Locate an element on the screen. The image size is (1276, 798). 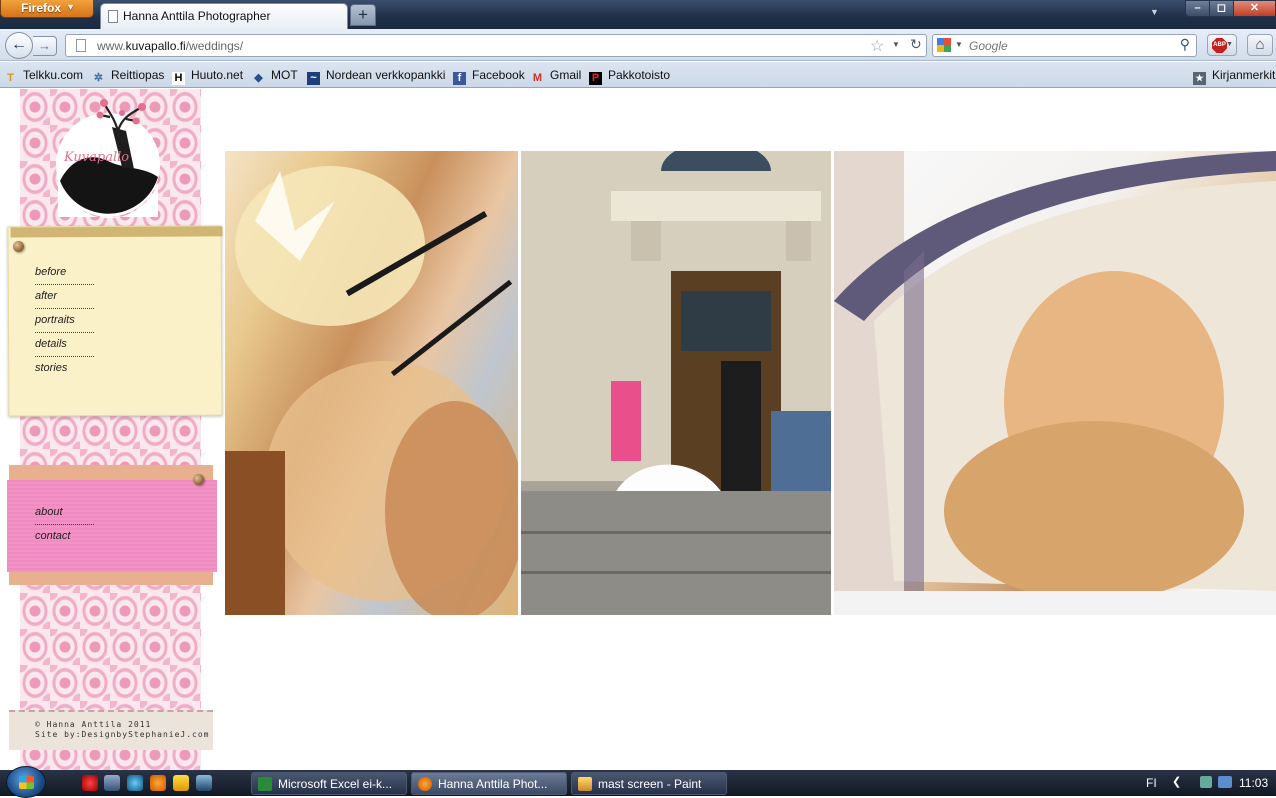
home-icon: ⌂ is located at coordinates (1260, 45).